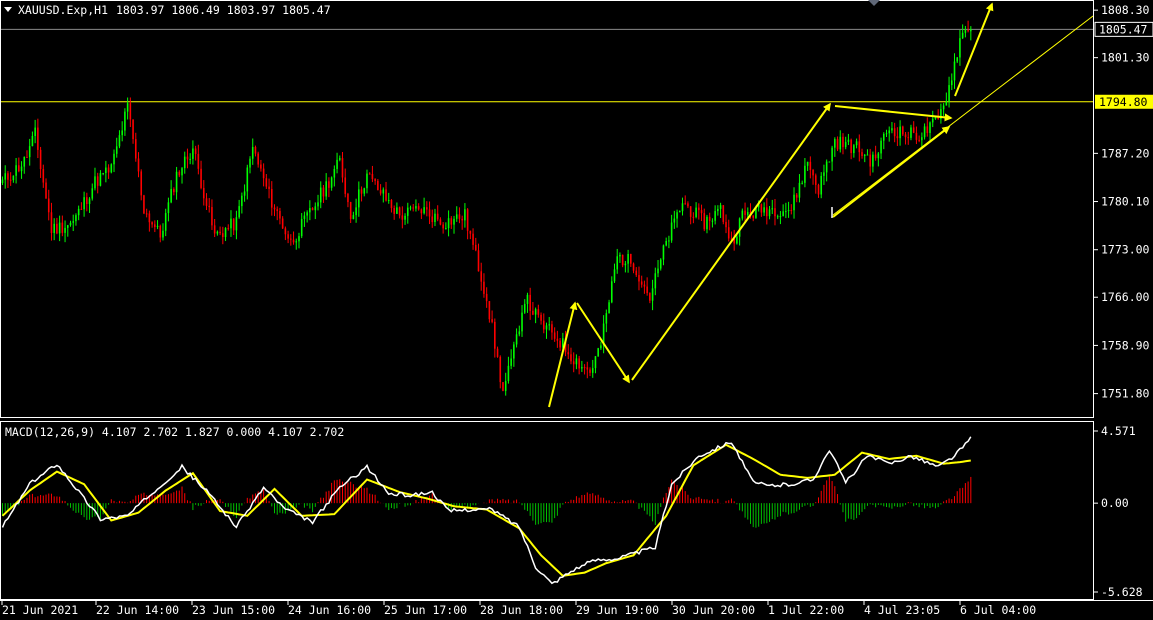 The image size is (1153, 620). I want to click on time-tick-label: 22 Jun 14:00, so click(137, 610).